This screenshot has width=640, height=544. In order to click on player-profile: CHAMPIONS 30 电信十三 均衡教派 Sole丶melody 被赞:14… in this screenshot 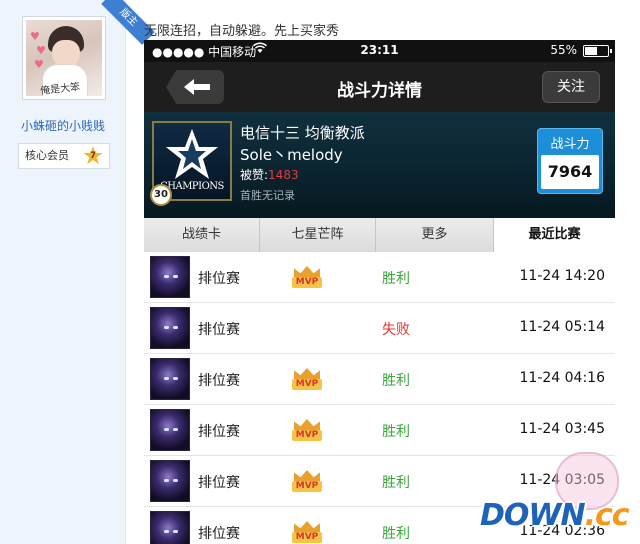, I will do `click(379, 165)`.